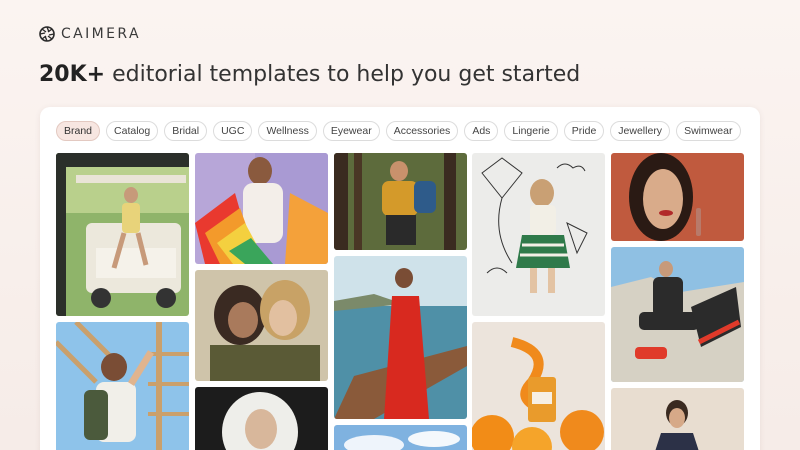 The height and width of the screenshot is (450, 800). What do you see at coordinates (400, 337) in the screenshot?
I see `red-dress-yacht-photo` at bounding box center [400, 337].